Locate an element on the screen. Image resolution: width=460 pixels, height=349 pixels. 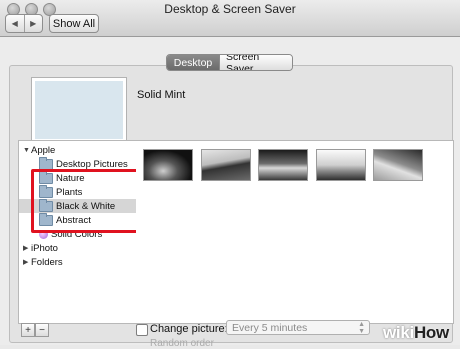
tab-desktop: Desktop is located at coordinates (193, 62).